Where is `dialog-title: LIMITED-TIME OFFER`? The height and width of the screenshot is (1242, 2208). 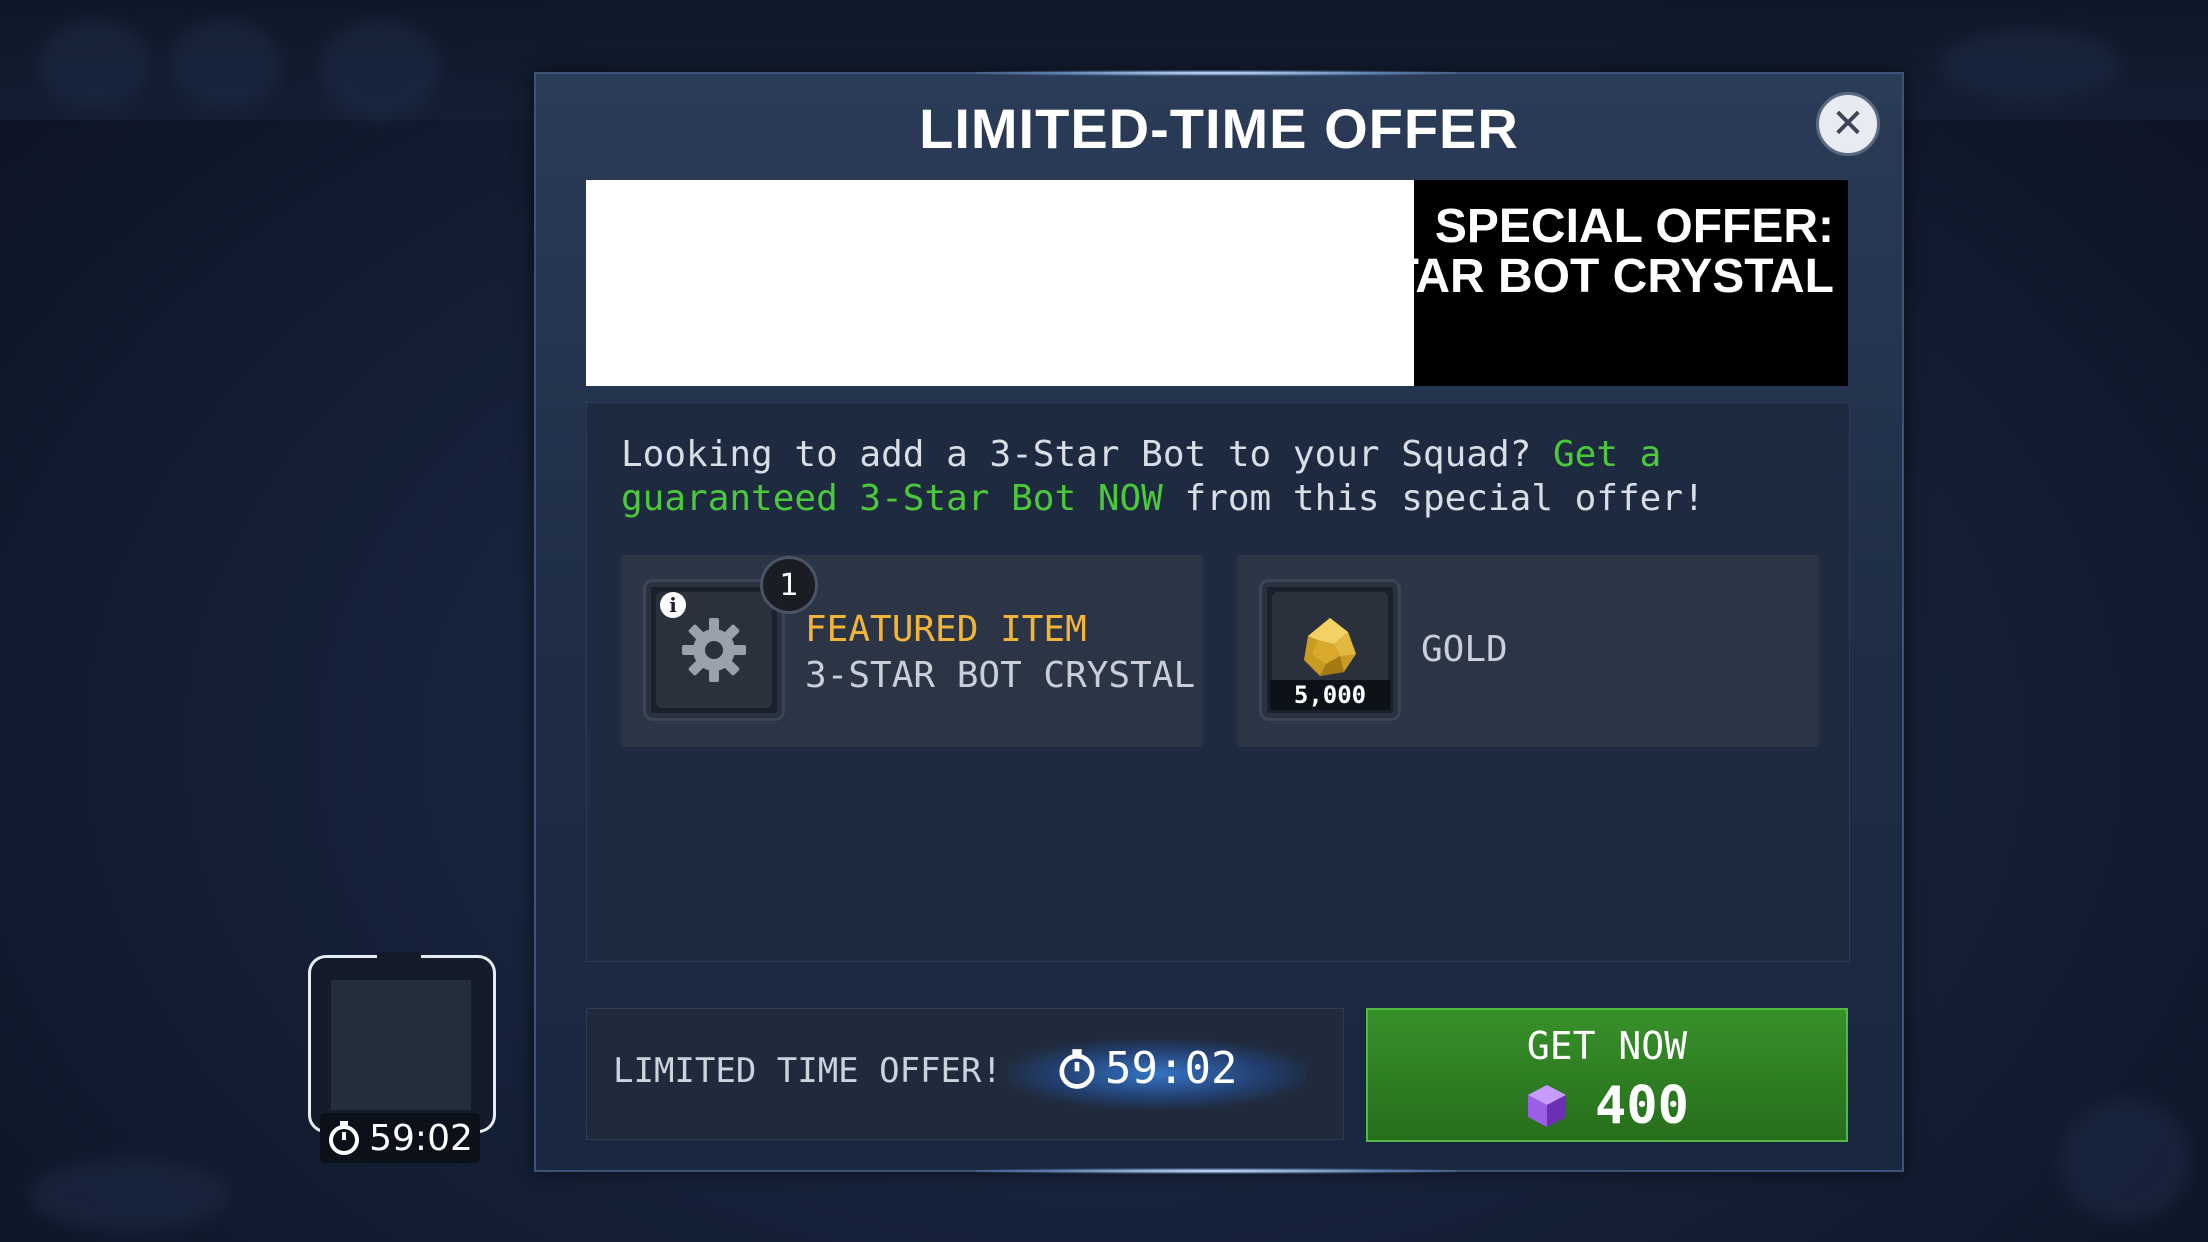
dialog-title: LIMITED-TIME OFFER is located at coordinates (1219, 128).